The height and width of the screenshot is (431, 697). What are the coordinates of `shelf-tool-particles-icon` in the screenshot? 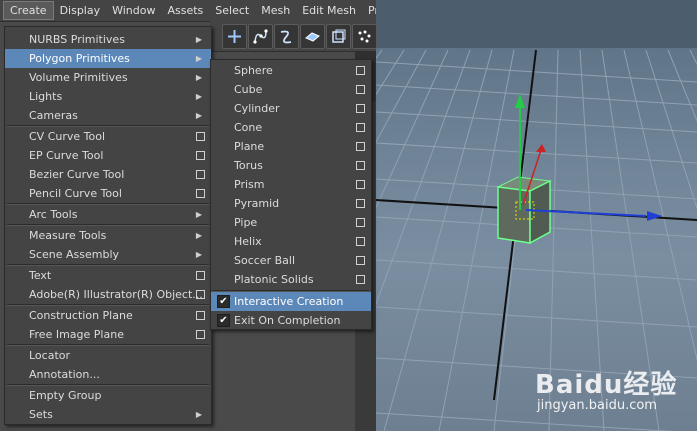 It's located at (364, 36).